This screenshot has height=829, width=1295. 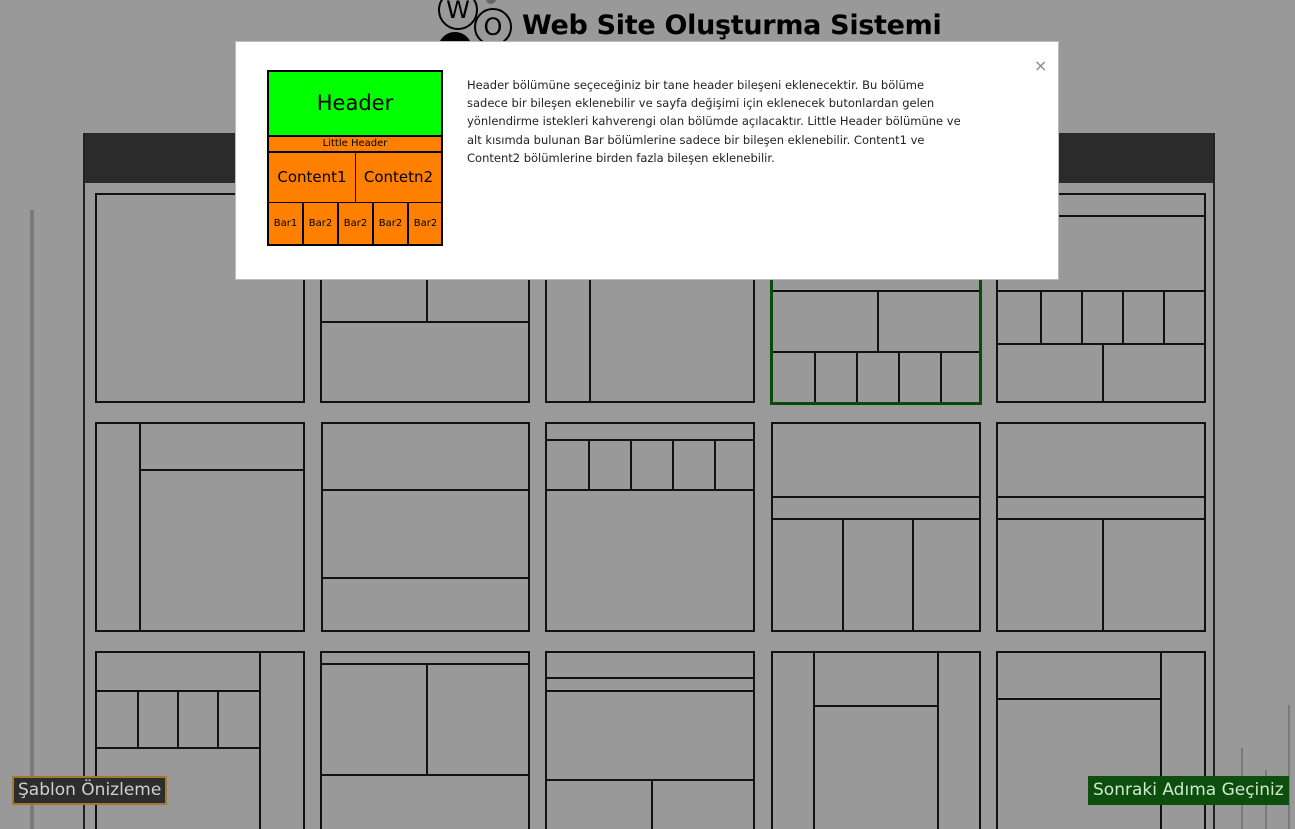 What do you see at coordinates (390, 224) in the screenshot?
I see `diagram-bar-4: Bar2` at bounding box center [390, 224].